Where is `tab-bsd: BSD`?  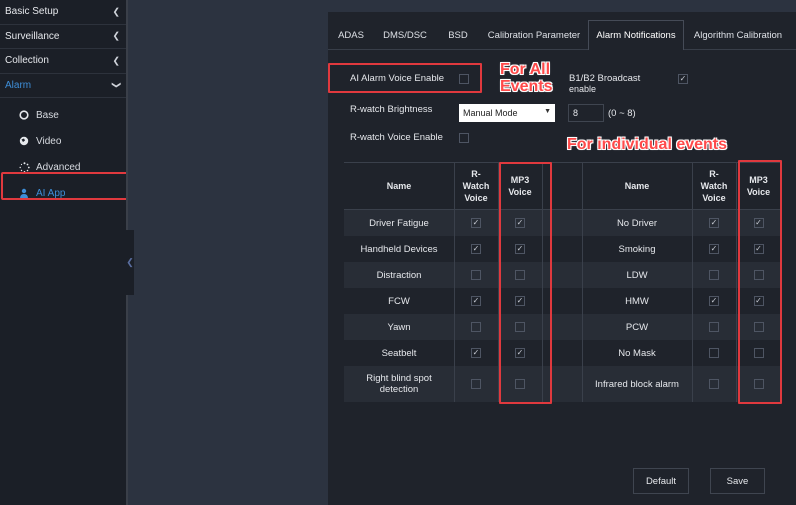
tab-bsd: BSD is located at coordinates (458, 35).